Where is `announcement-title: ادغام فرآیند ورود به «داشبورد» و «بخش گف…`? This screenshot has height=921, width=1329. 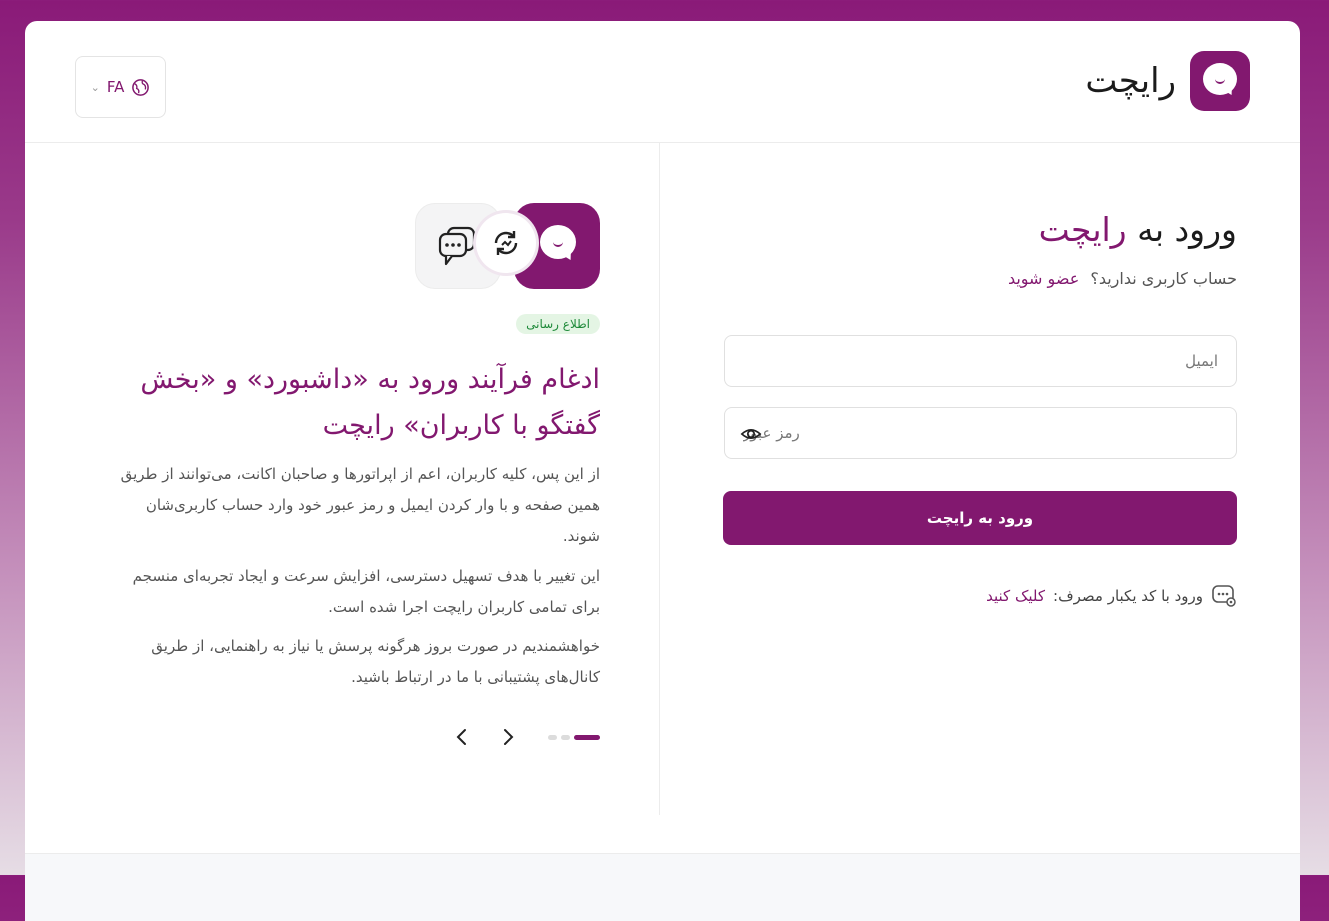
announcement-title: ادغام فرآیند ورود به «داشبورد» و «بخش گف… is located at coordinates (370, 402).